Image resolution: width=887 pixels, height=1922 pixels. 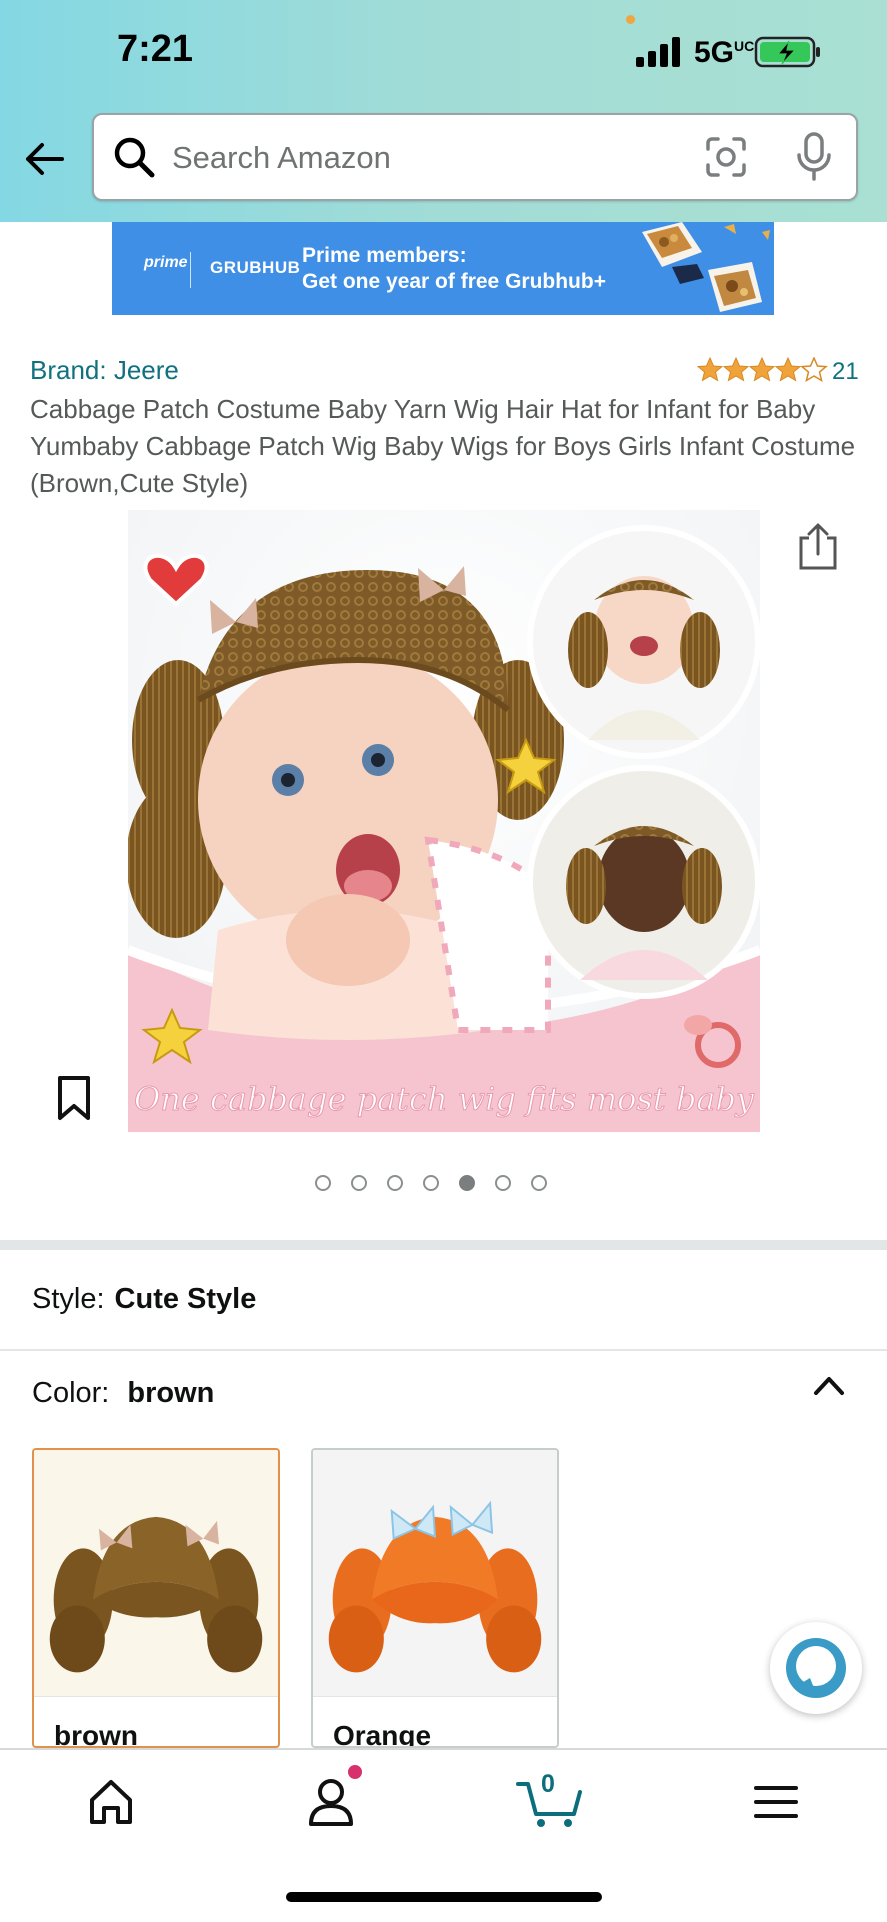 I want to click on color-swatch-orange: Orange, so click(x=435, y=1598).